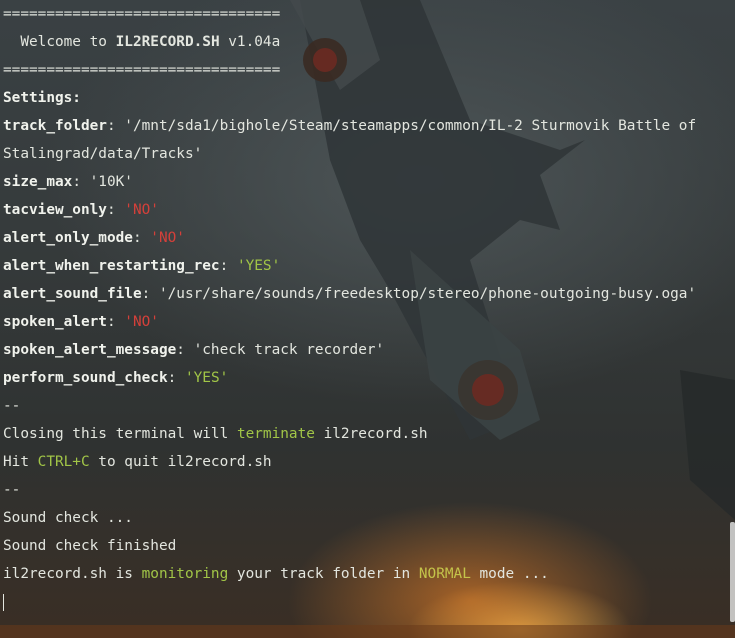  I want to click on prompt-line, so click(366, 602).